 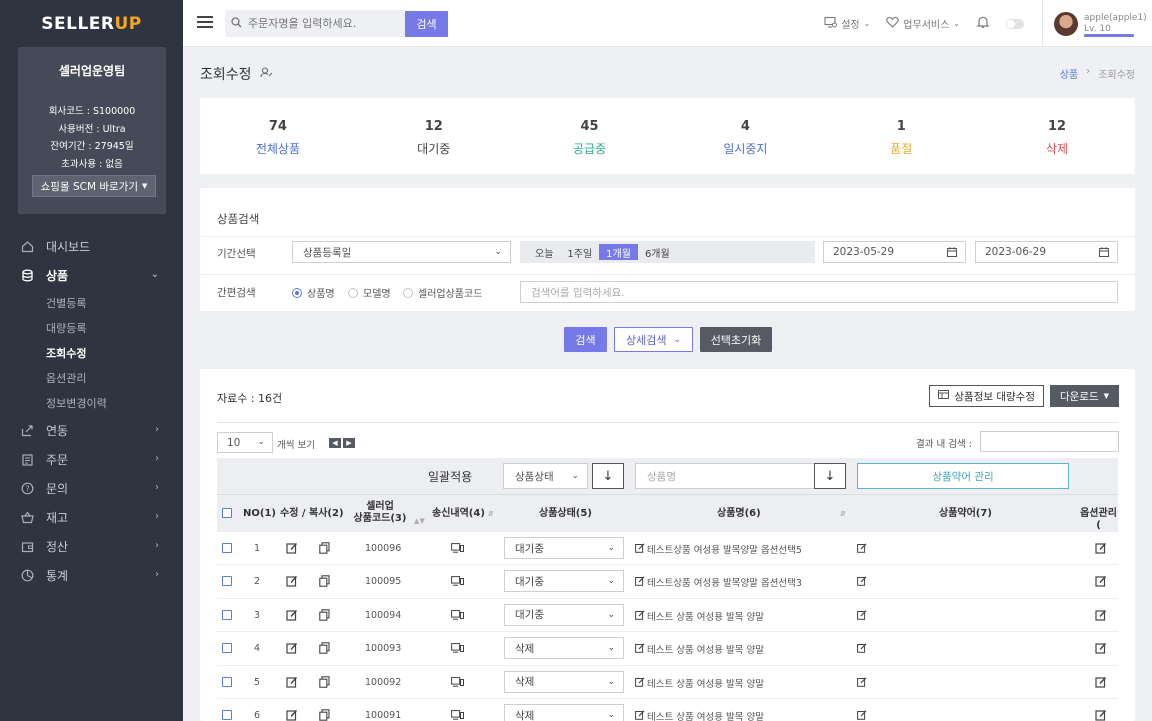 I want to click on sidebar-item-dashboard: 대시보드, so click(x=91, y=246).